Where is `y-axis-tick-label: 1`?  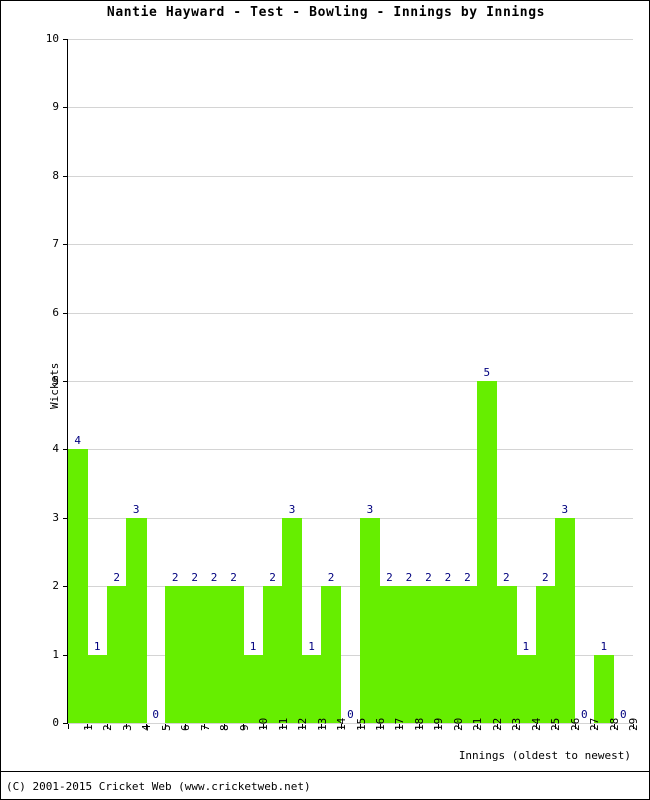
y-axis-tick-label: 1 is located at coordinates (55, 654).